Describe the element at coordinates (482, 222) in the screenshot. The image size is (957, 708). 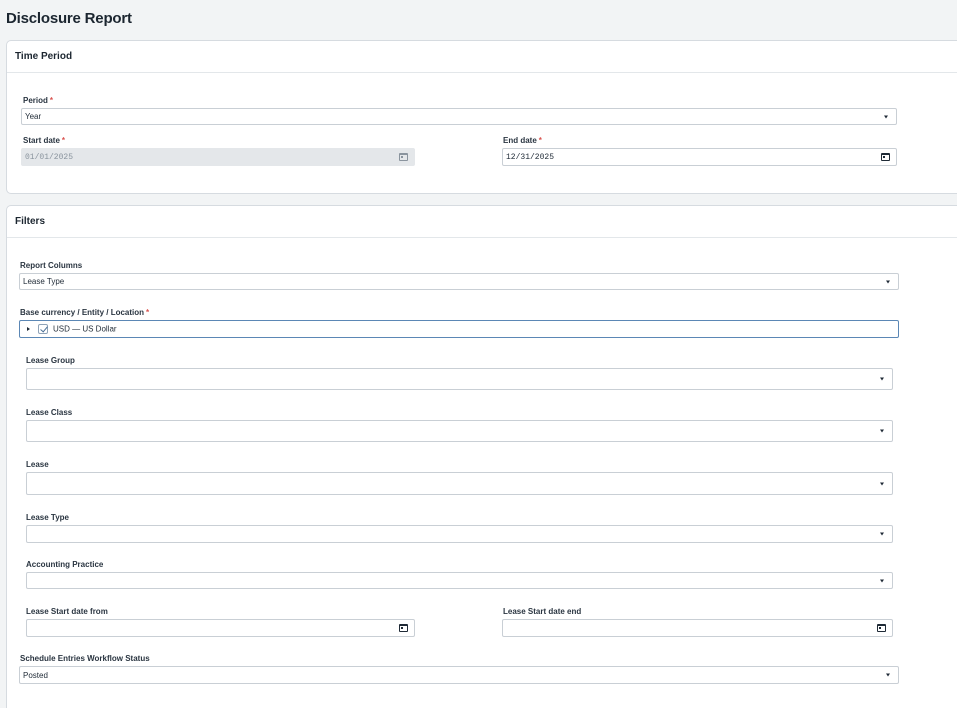
I see `filters-header: Filters` at that location.